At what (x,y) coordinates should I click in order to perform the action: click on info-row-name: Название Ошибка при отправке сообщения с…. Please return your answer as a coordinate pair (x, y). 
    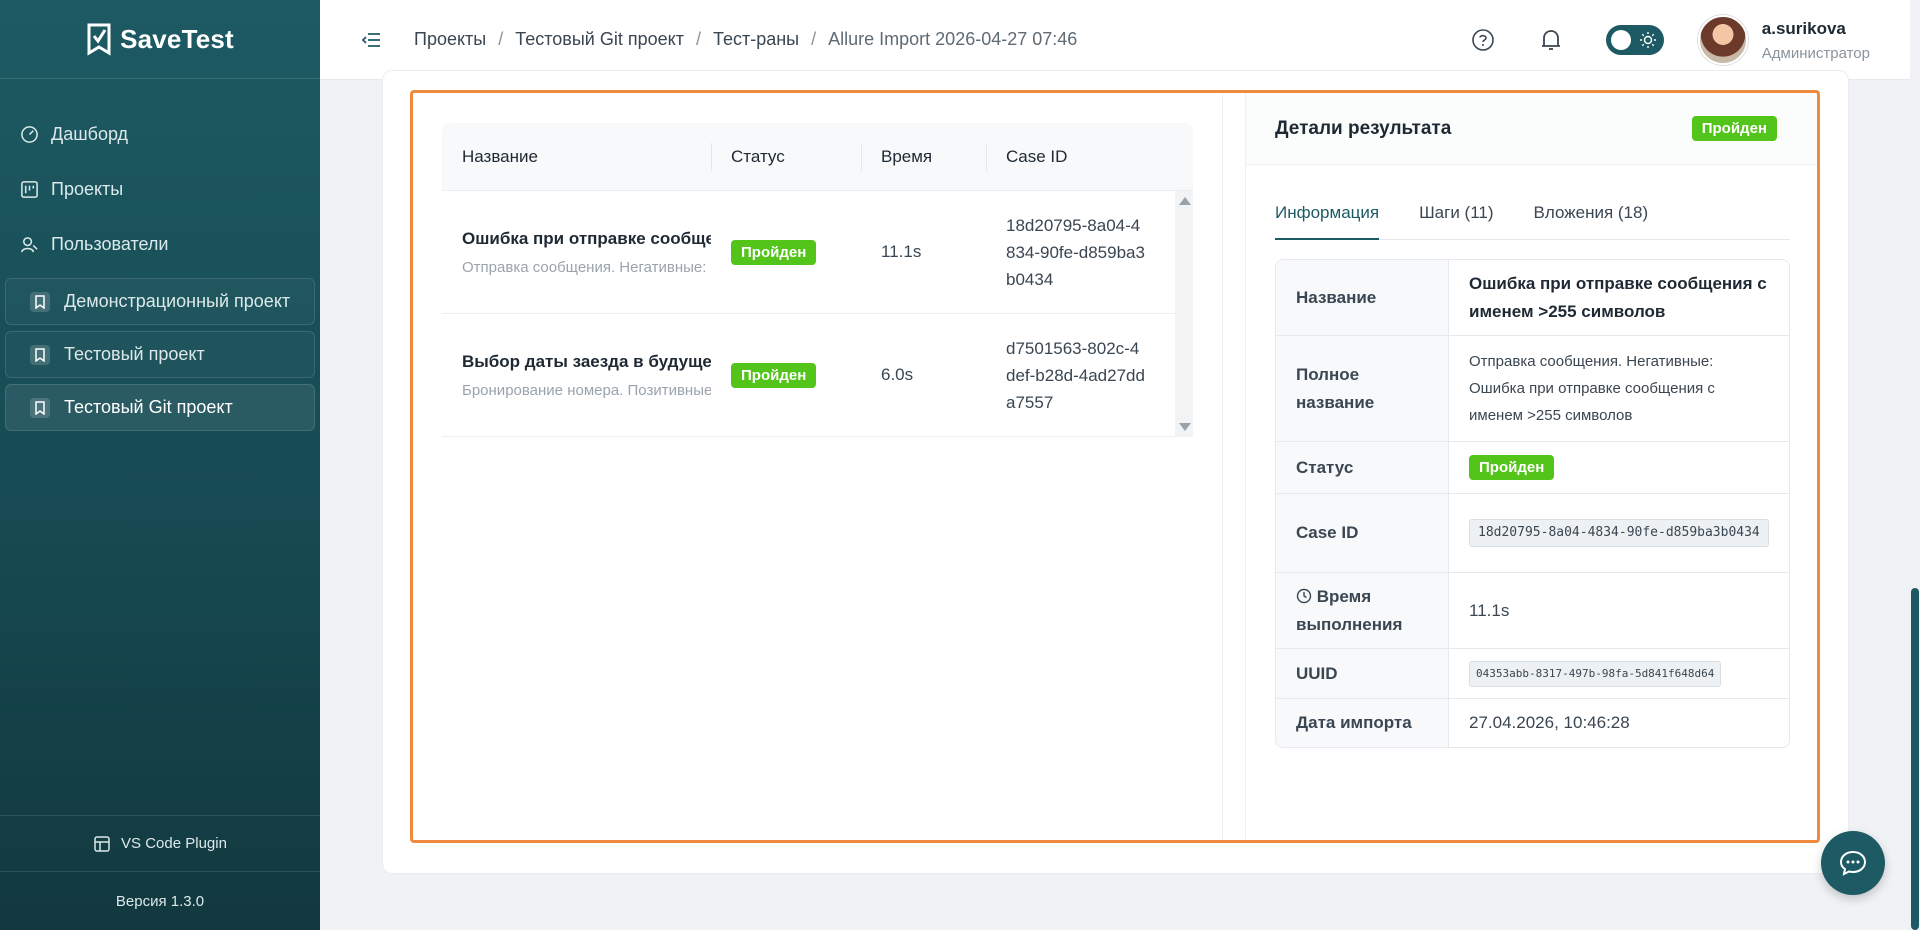
    Looking at the image, I should click on (1532, 298).